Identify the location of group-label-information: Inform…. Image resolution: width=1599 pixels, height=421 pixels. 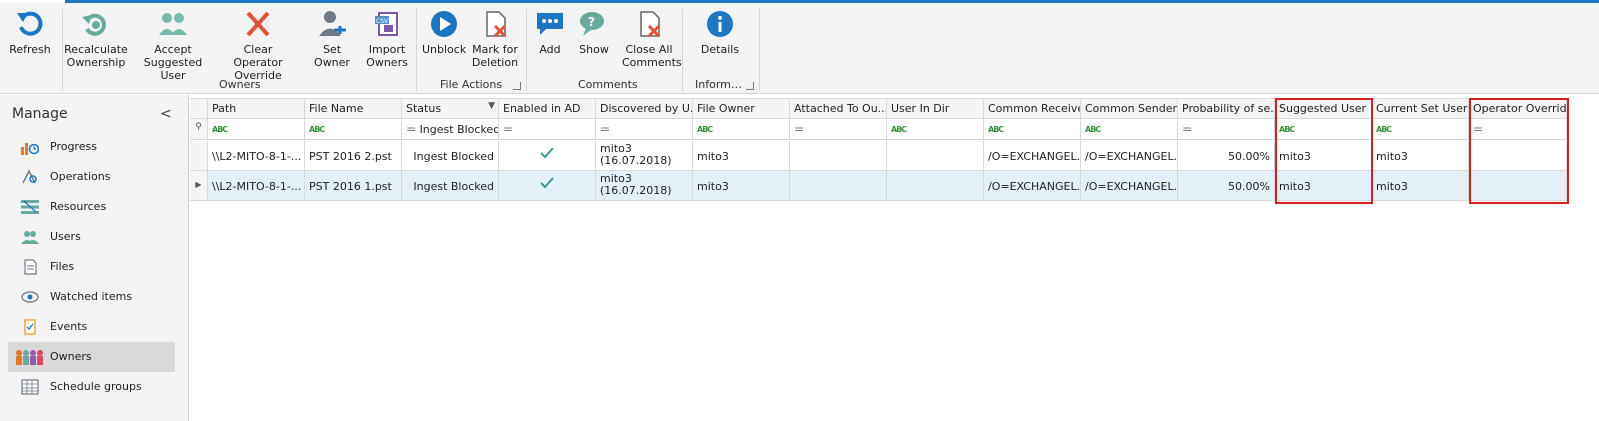
(718, 84).